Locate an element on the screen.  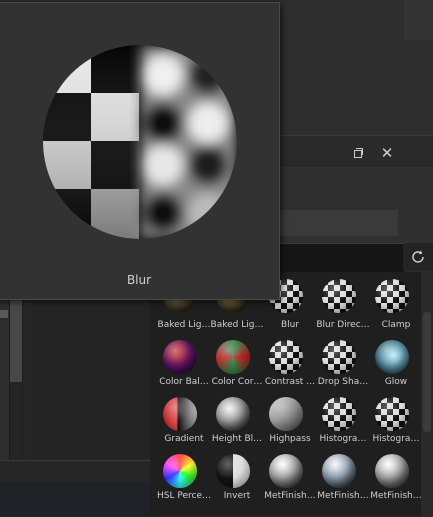
refresh-icon is located at coordinates (418, 256).